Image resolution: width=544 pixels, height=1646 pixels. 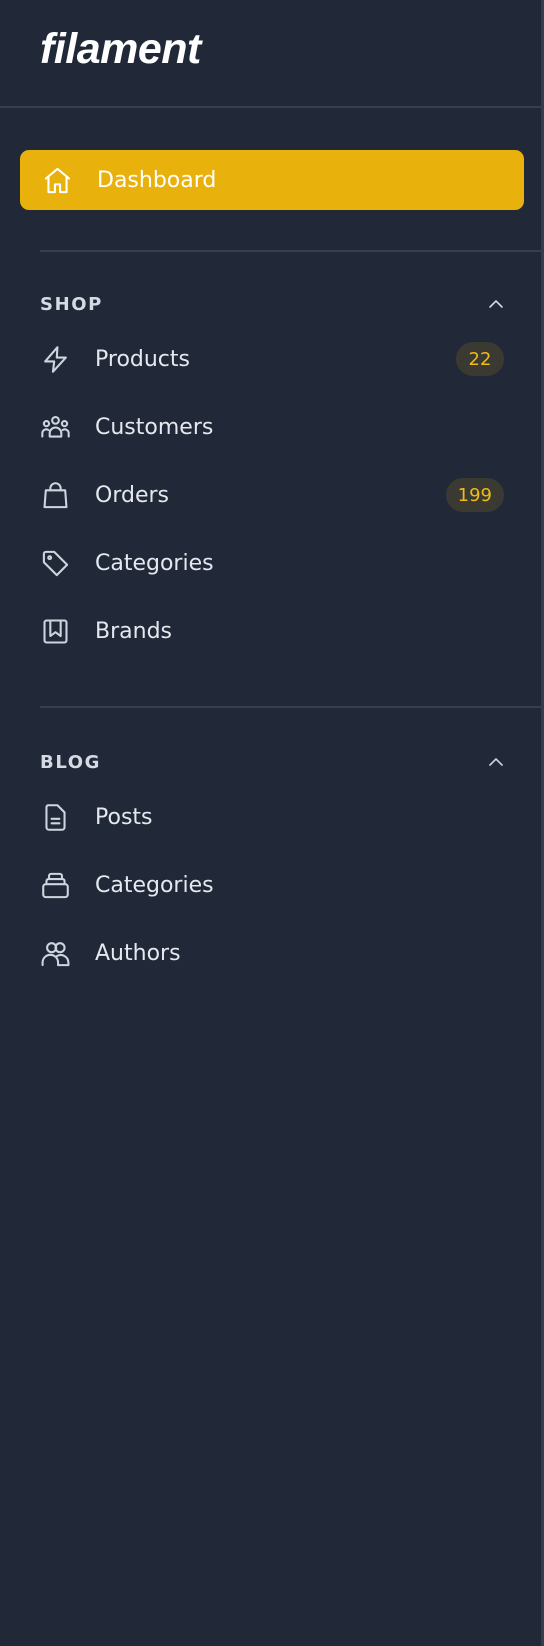 What do you see at coordinates (55, 631) in the screenshot?
I see `bookmark-square-icon` at bounding box center [55, 631].